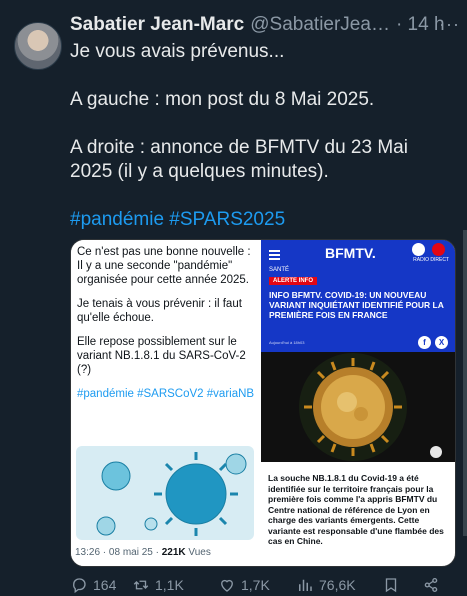 This screenshot has height=596, width=467. What do you see at coordinates (274, 255) in the screenshot?
I see `menu-icon` at bounding box center [274, 255].